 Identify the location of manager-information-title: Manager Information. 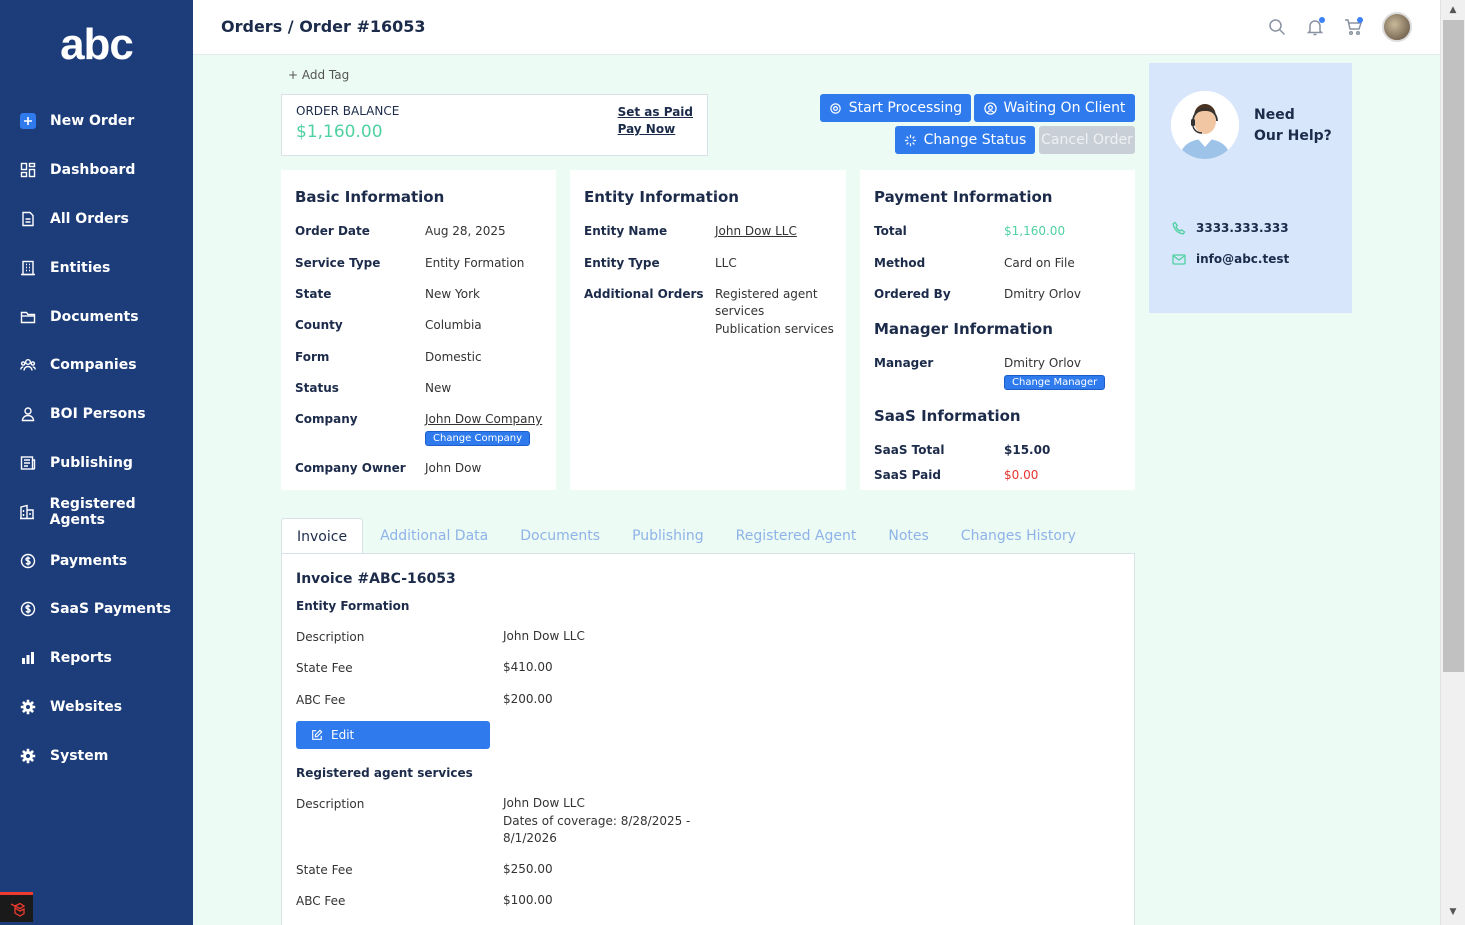
(963, 329).